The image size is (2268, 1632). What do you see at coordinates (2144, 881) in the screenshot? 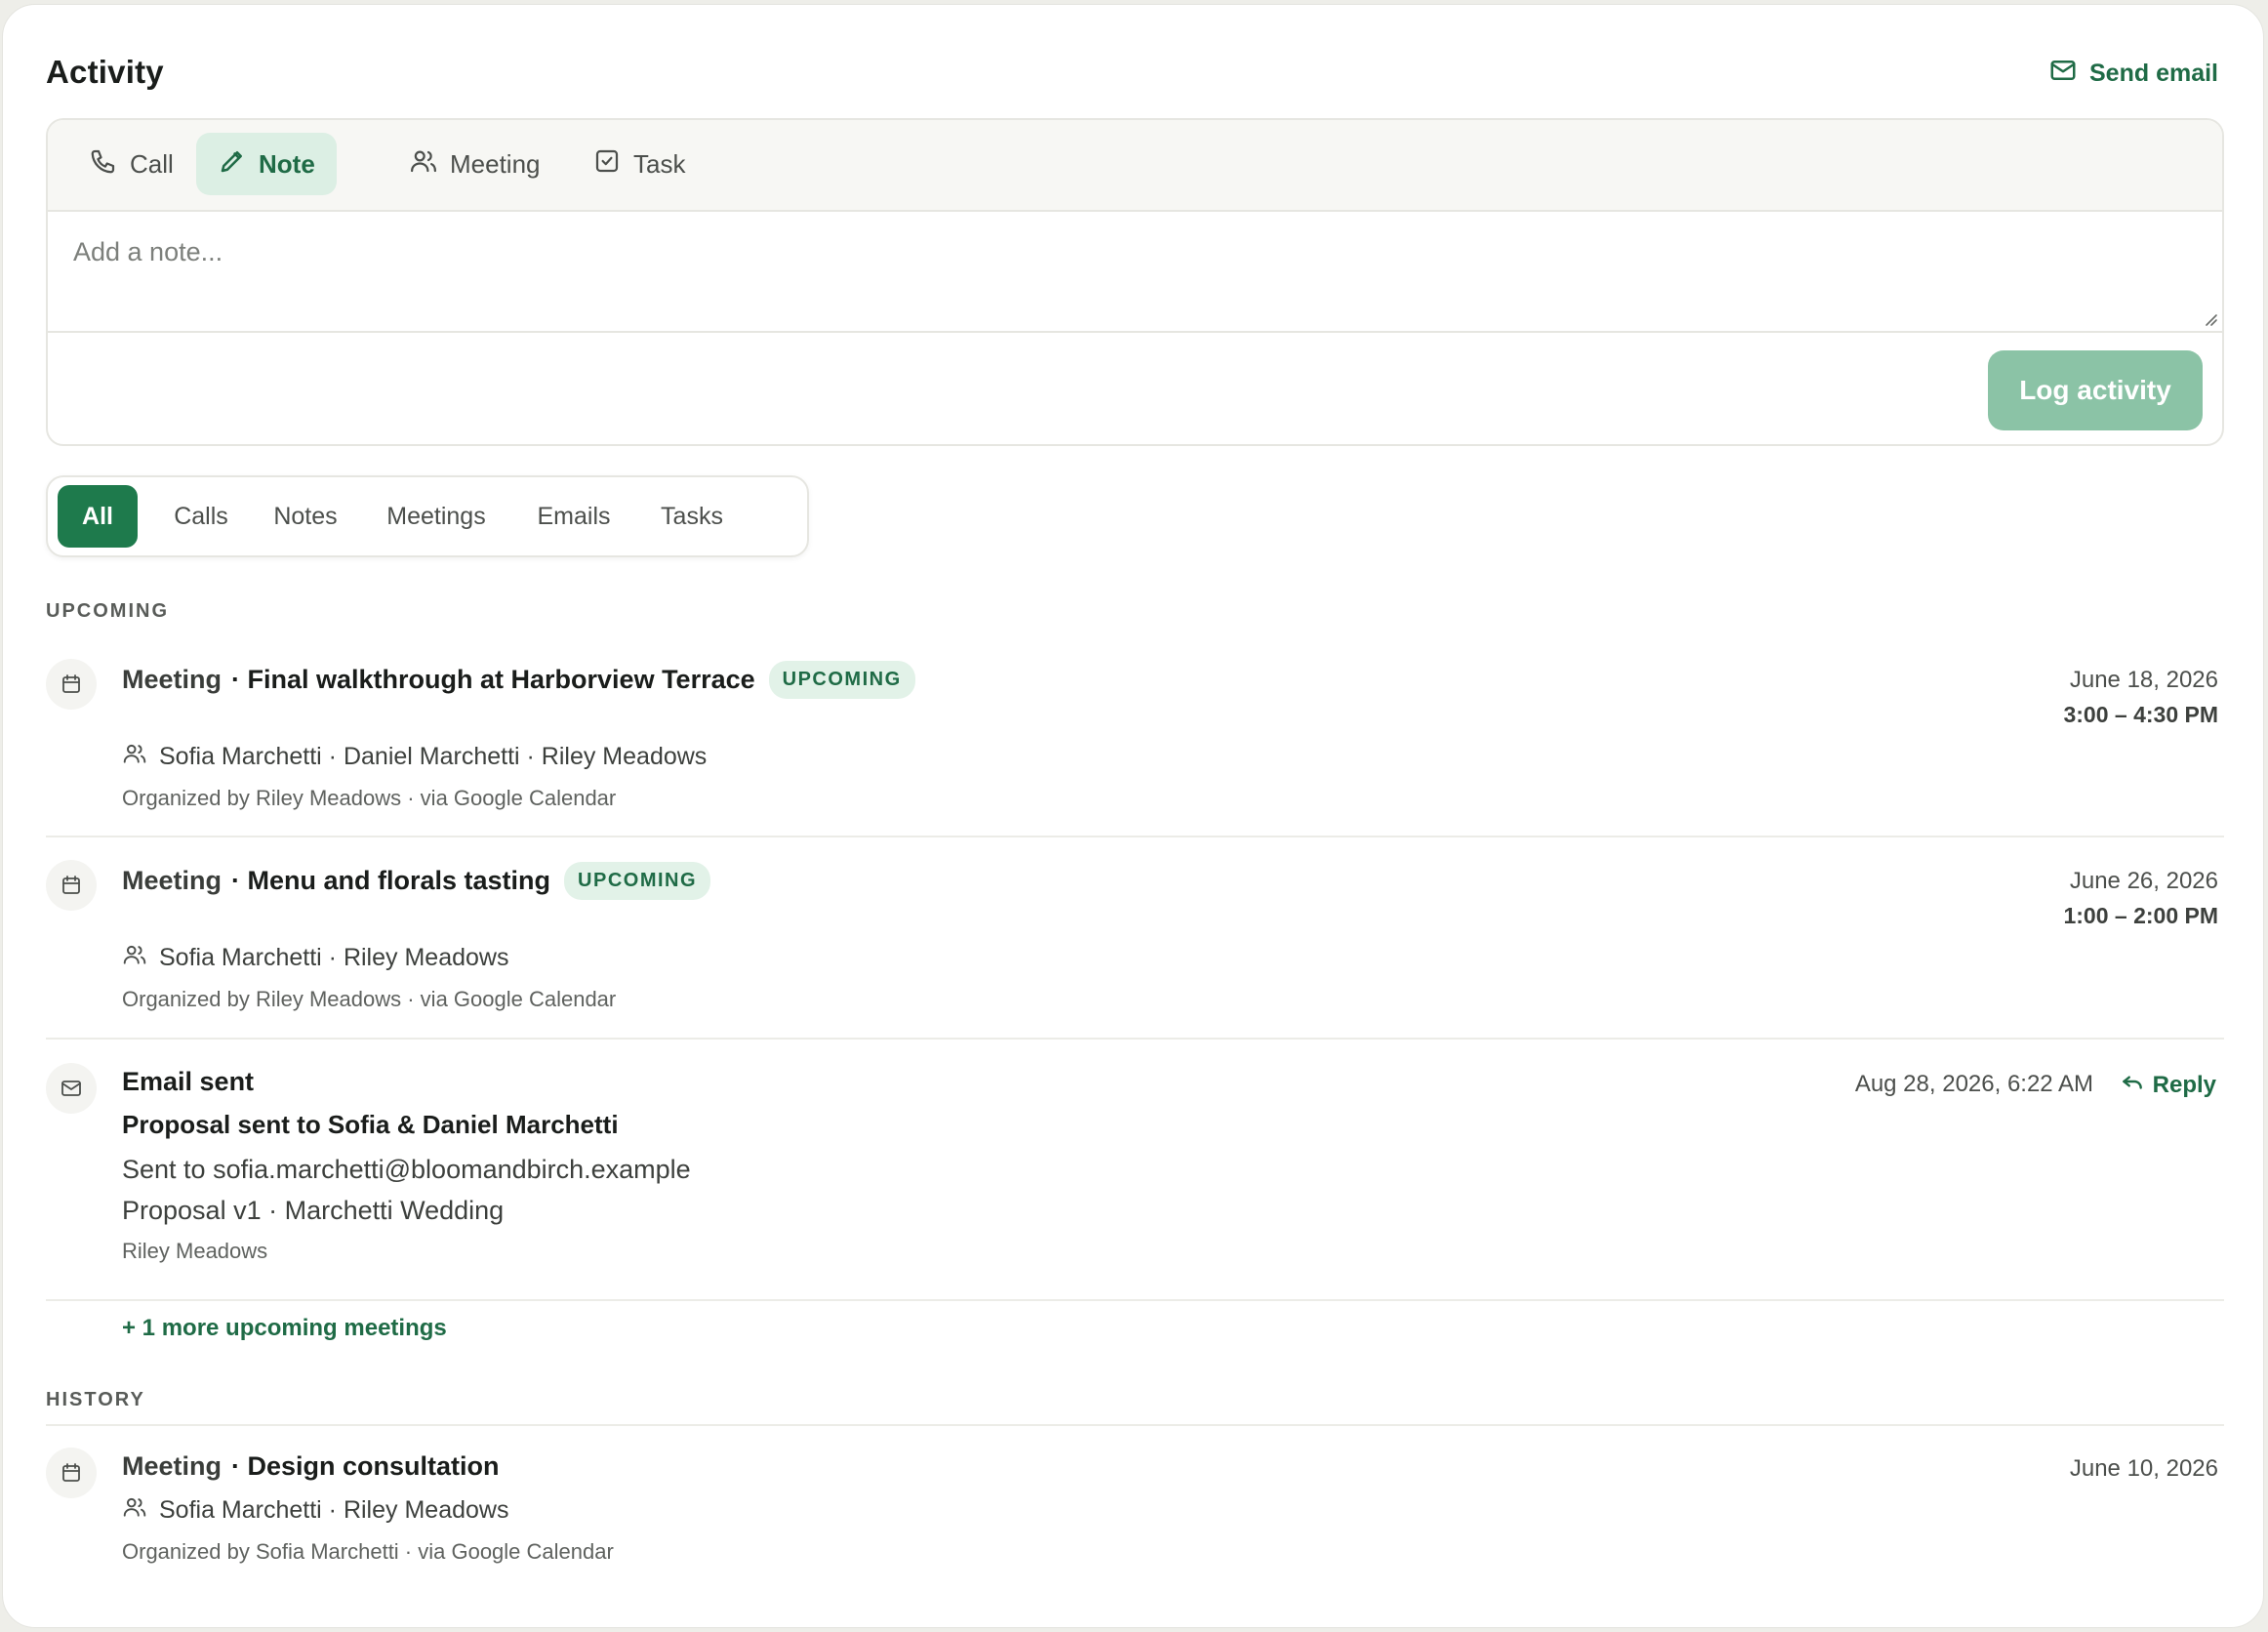
I see `meeting-date: June 26, 2026` at bounding box center [2144, 881].